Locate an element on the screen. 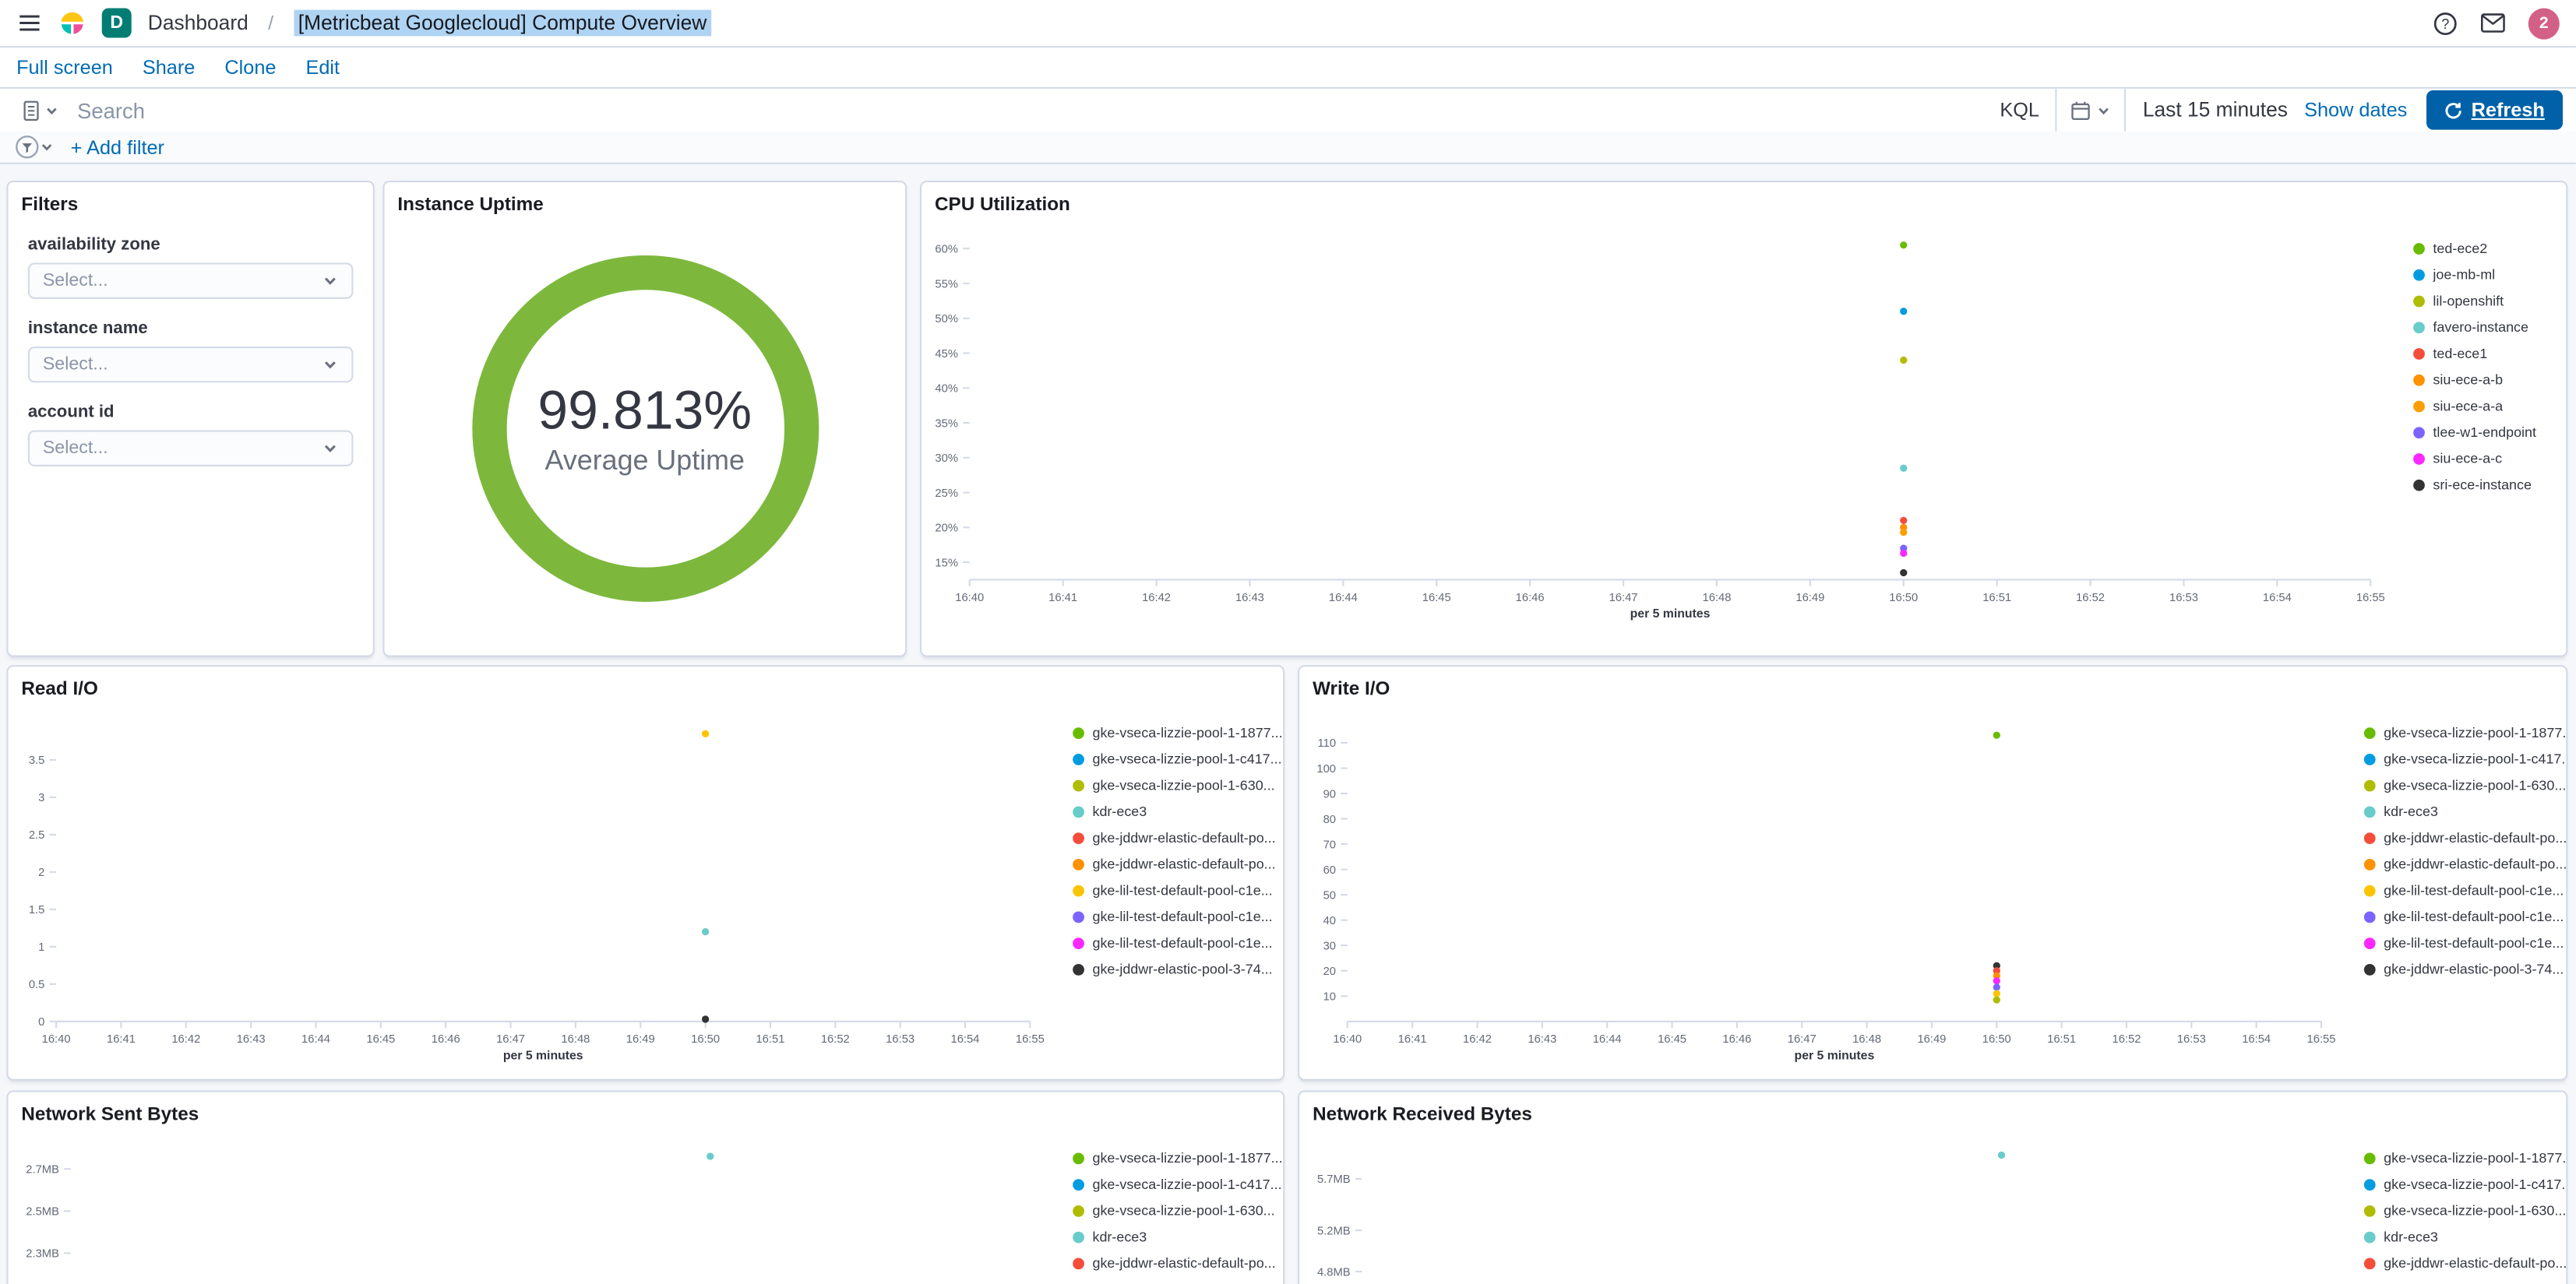 This screenshot has width=2576, height=1284. clone-link: Clone is located at coordinates (250, 67).